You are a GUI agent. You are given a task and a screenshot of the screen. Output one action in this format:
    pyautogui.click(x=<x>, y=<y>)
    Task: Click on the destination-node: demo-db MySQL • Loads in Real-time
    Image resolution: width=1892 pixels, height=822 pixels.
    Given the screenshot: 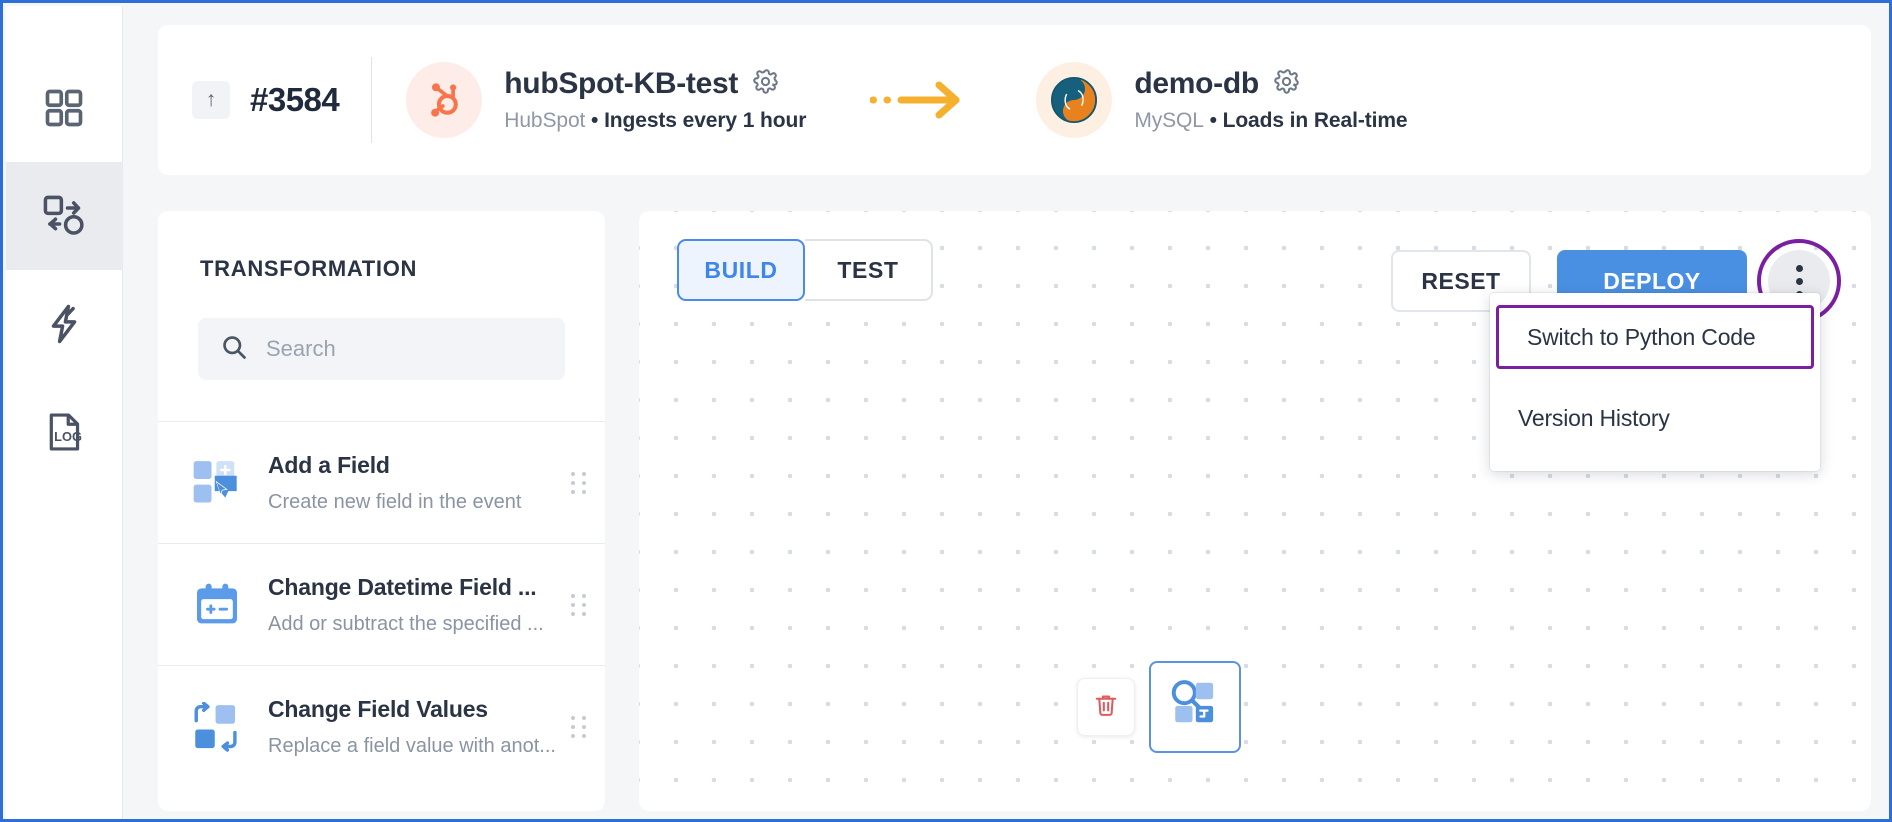 What is the action you would take?
    pyautogui.click(x=1222, y=100)
    